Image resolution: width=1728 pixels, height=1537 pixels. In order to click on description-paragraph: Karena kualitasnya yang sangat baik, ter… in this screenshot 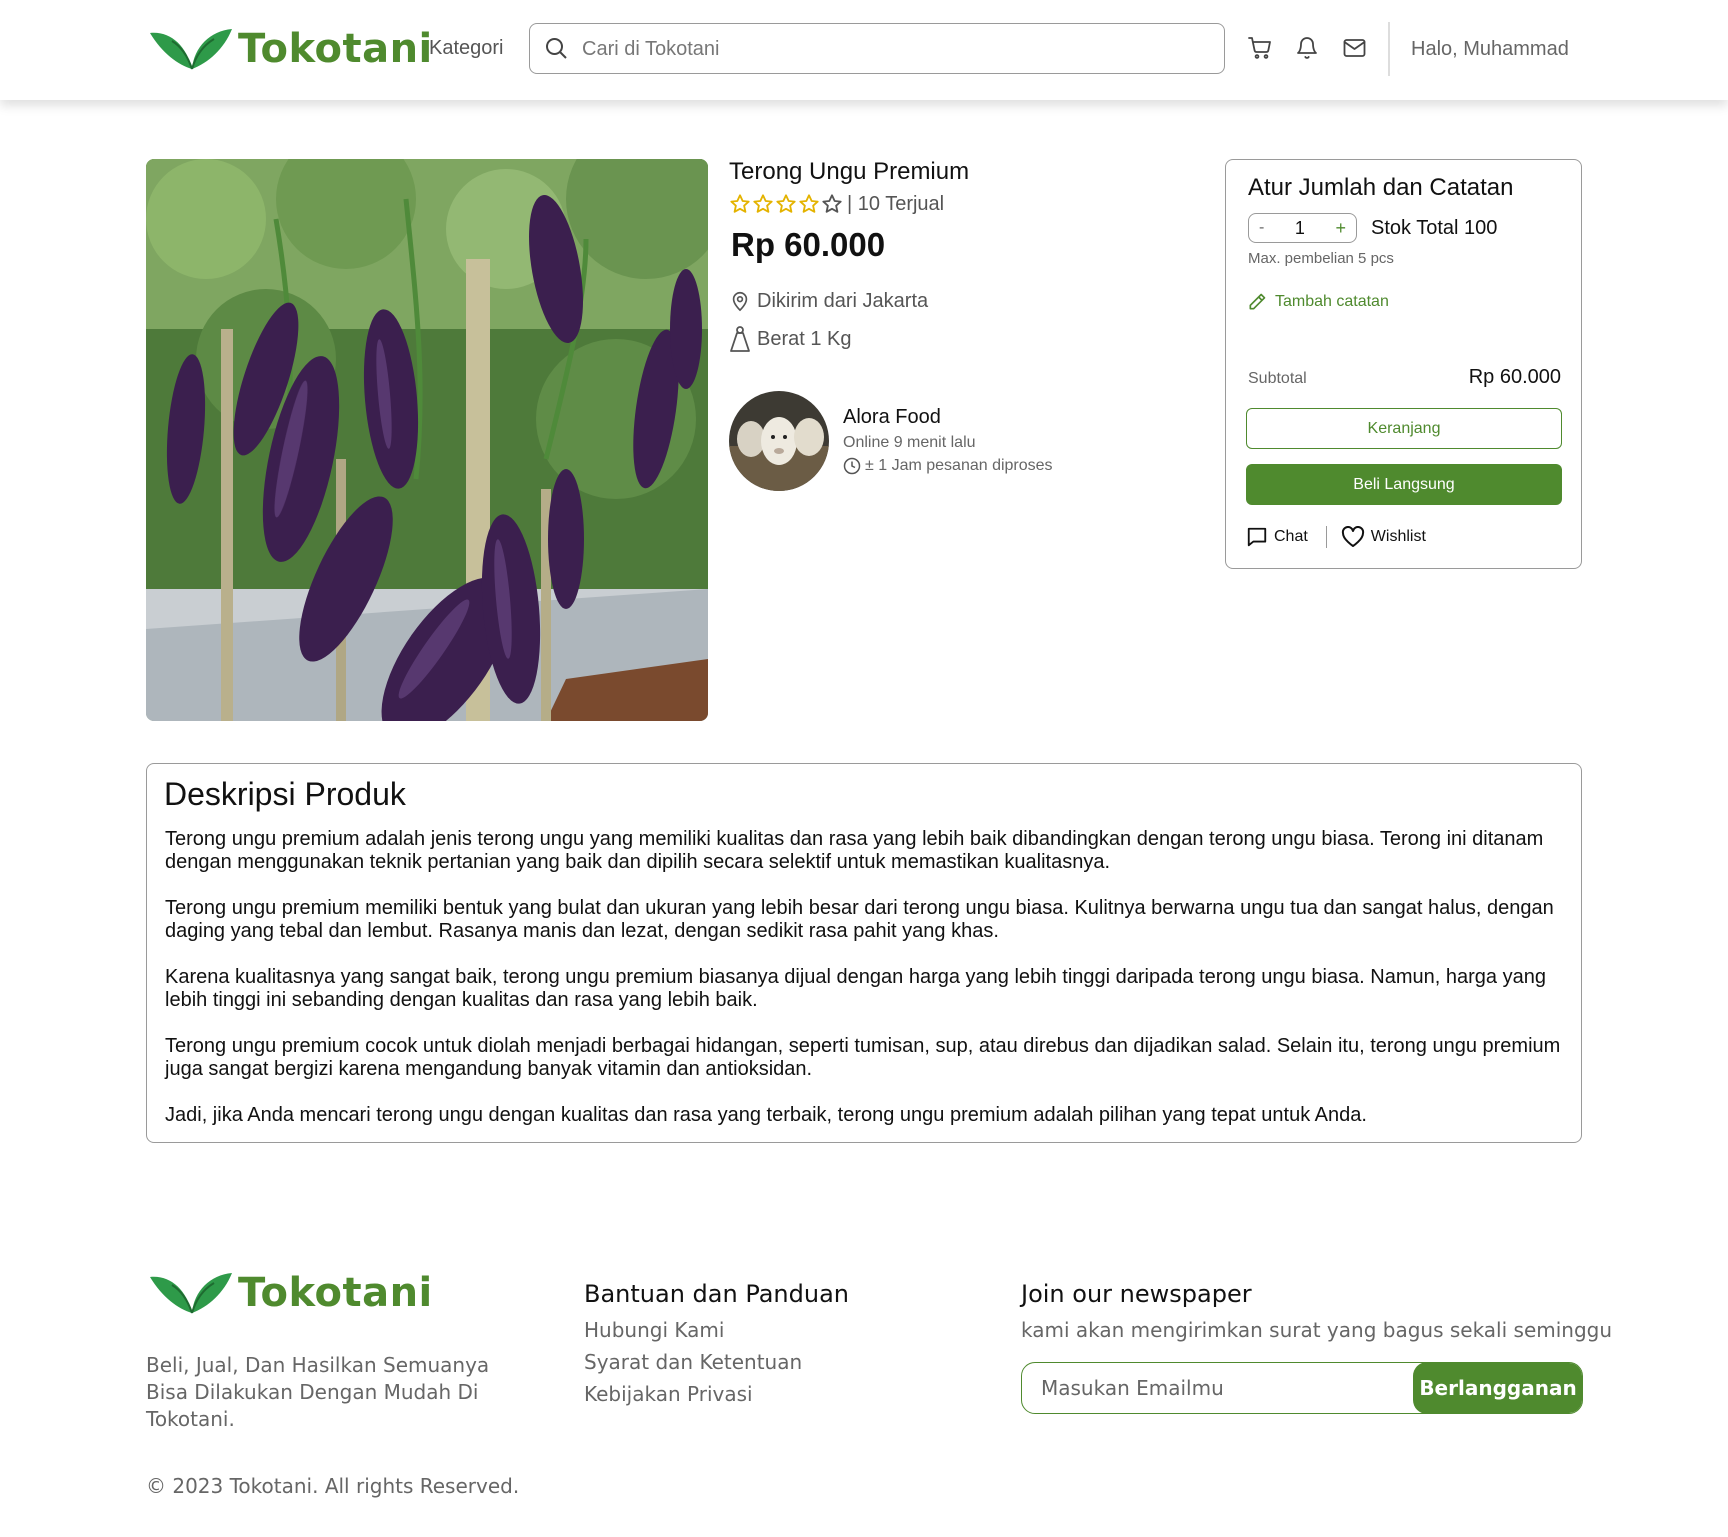, I will do `click(855, 988)`.